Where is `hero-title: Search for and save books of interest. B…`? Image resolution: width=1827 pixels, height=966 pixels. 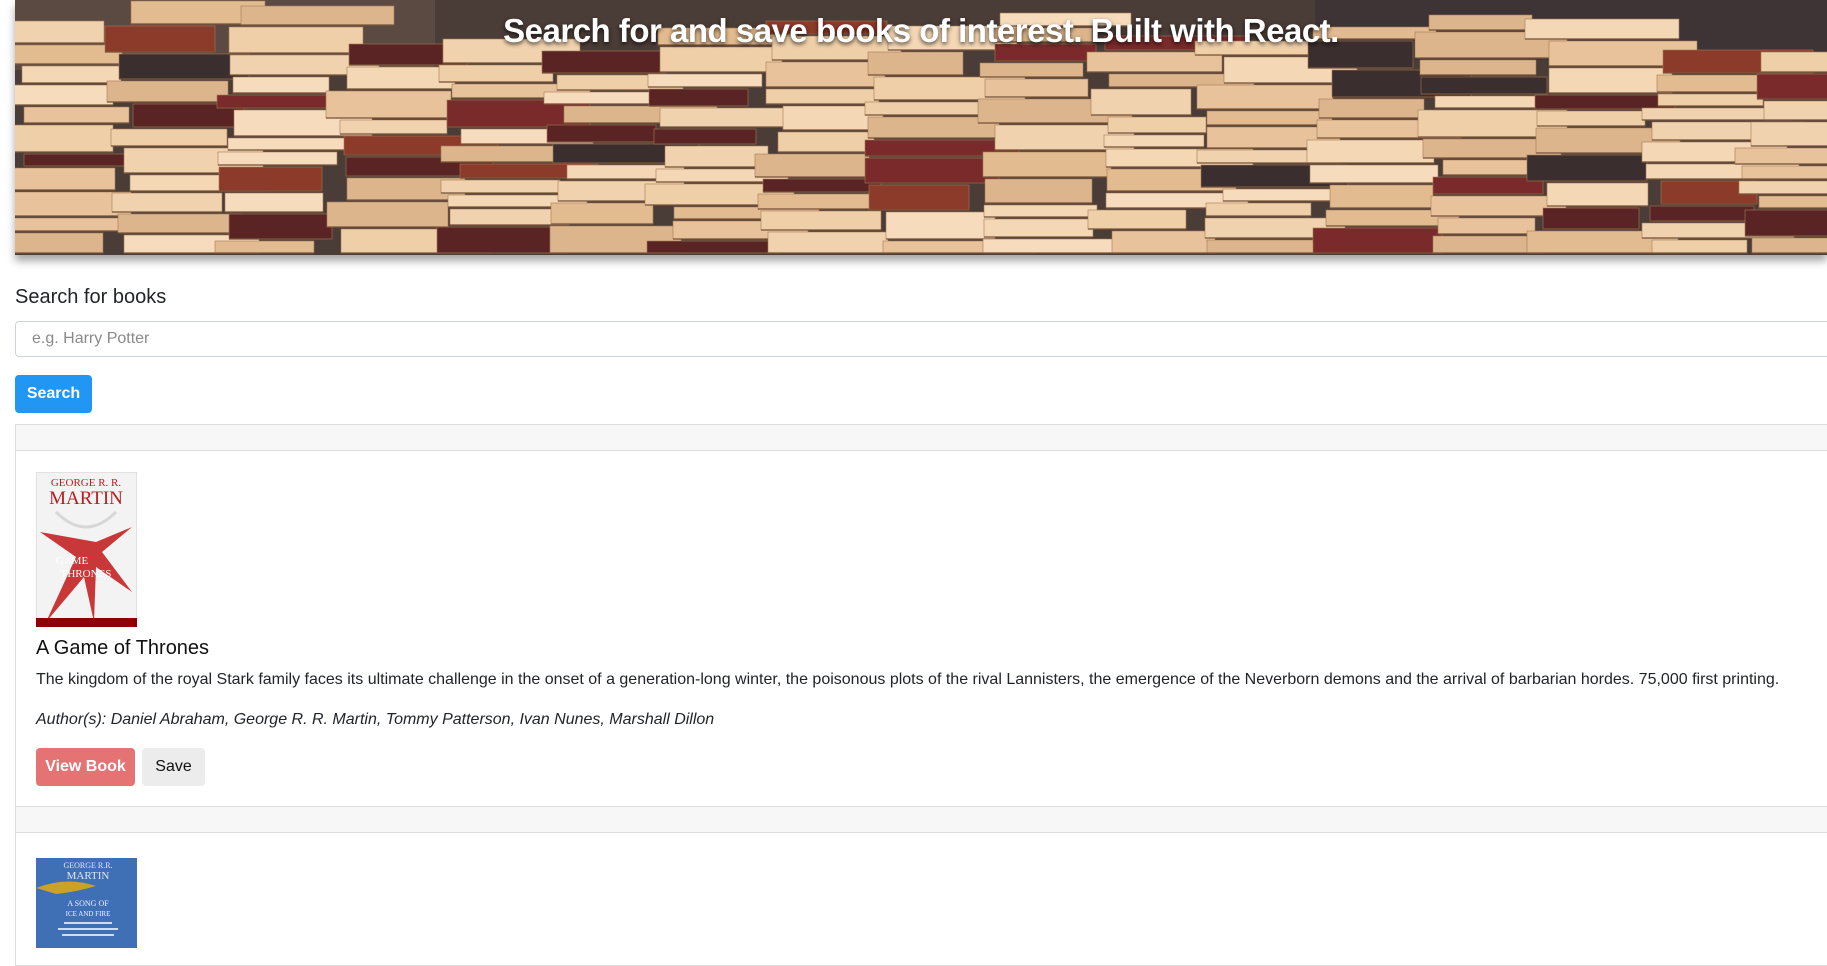
hero-title: Search for and save books of interest. B… is located at coordinates (921, 30).